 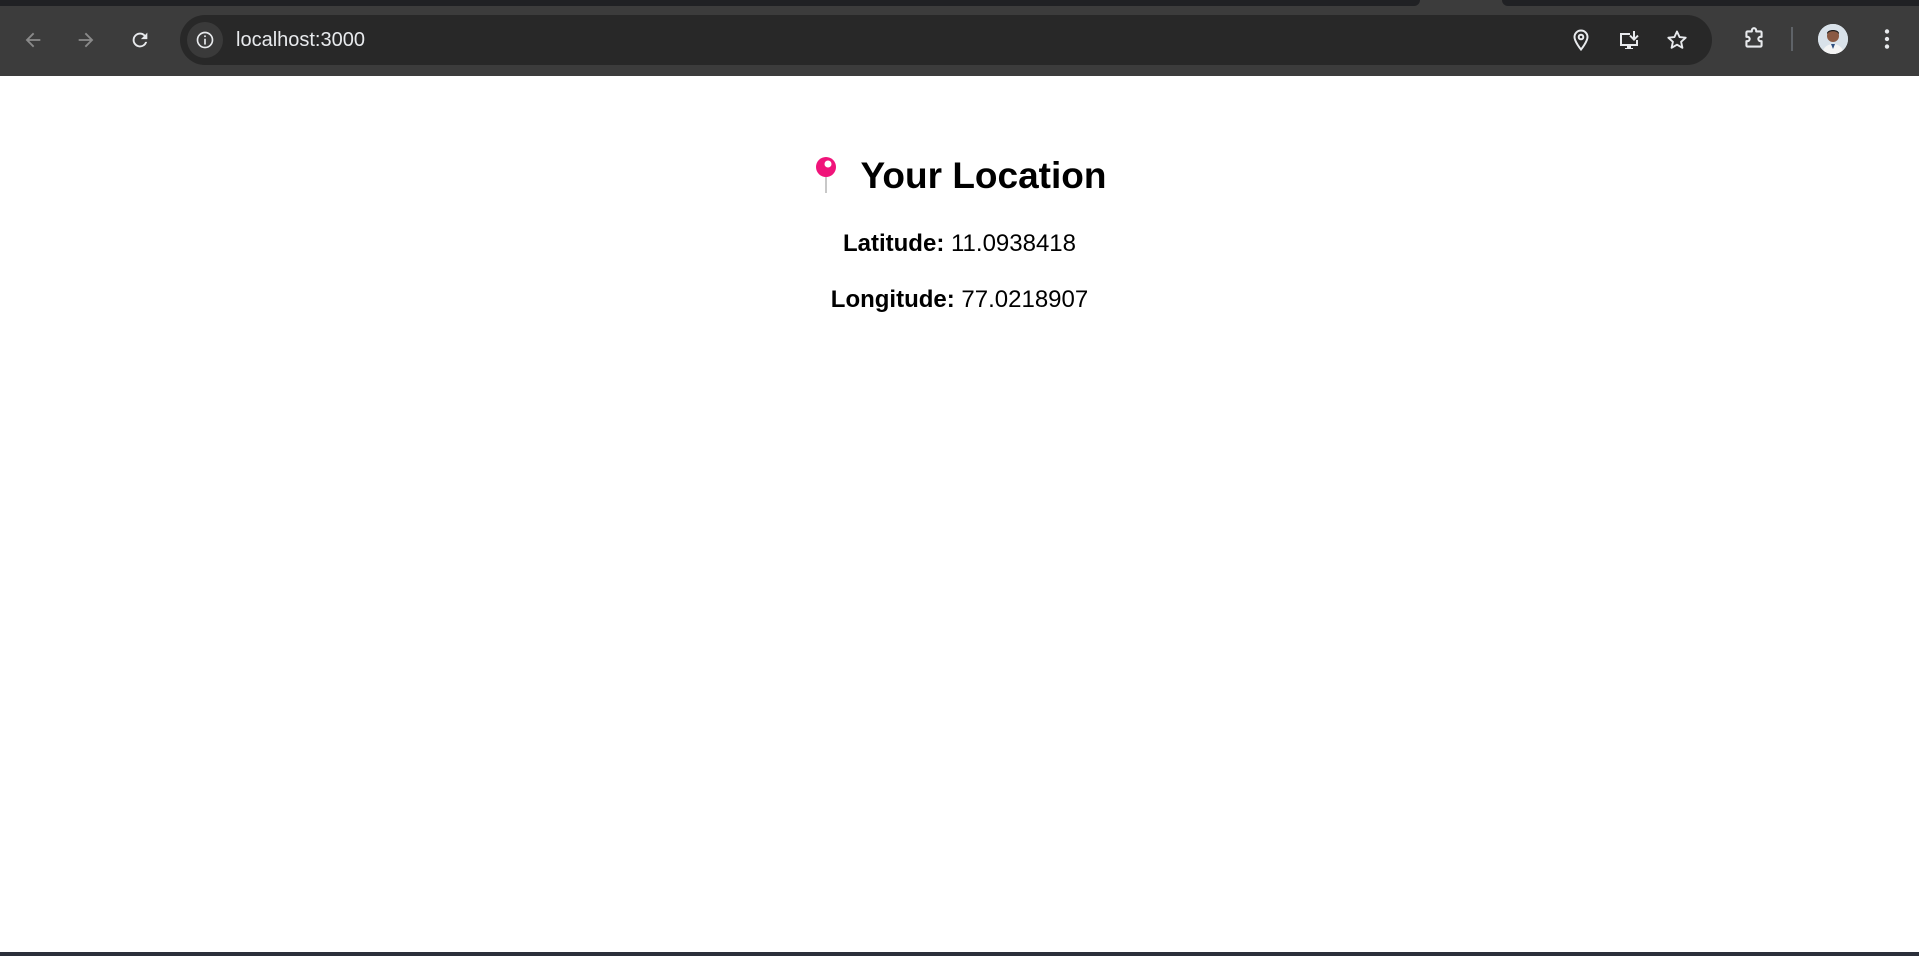 I want to click on puzzle-icon, so click(x=1754, y=37).